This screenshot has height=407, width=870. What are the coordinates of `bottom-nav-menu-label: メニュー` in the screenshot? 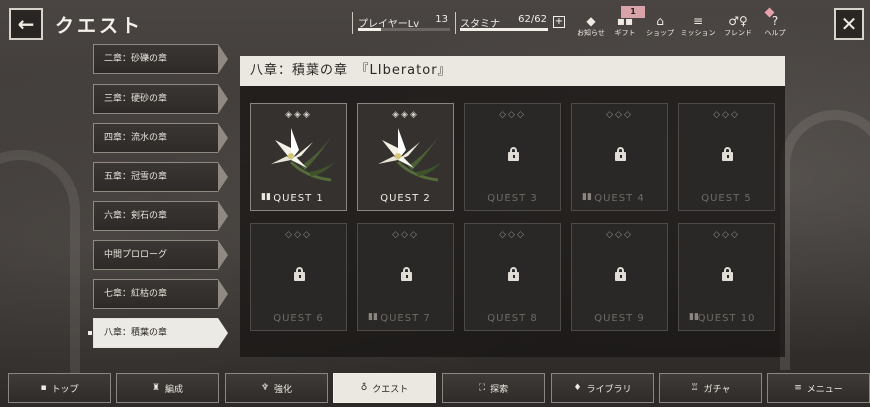 It's located at (824, 389).